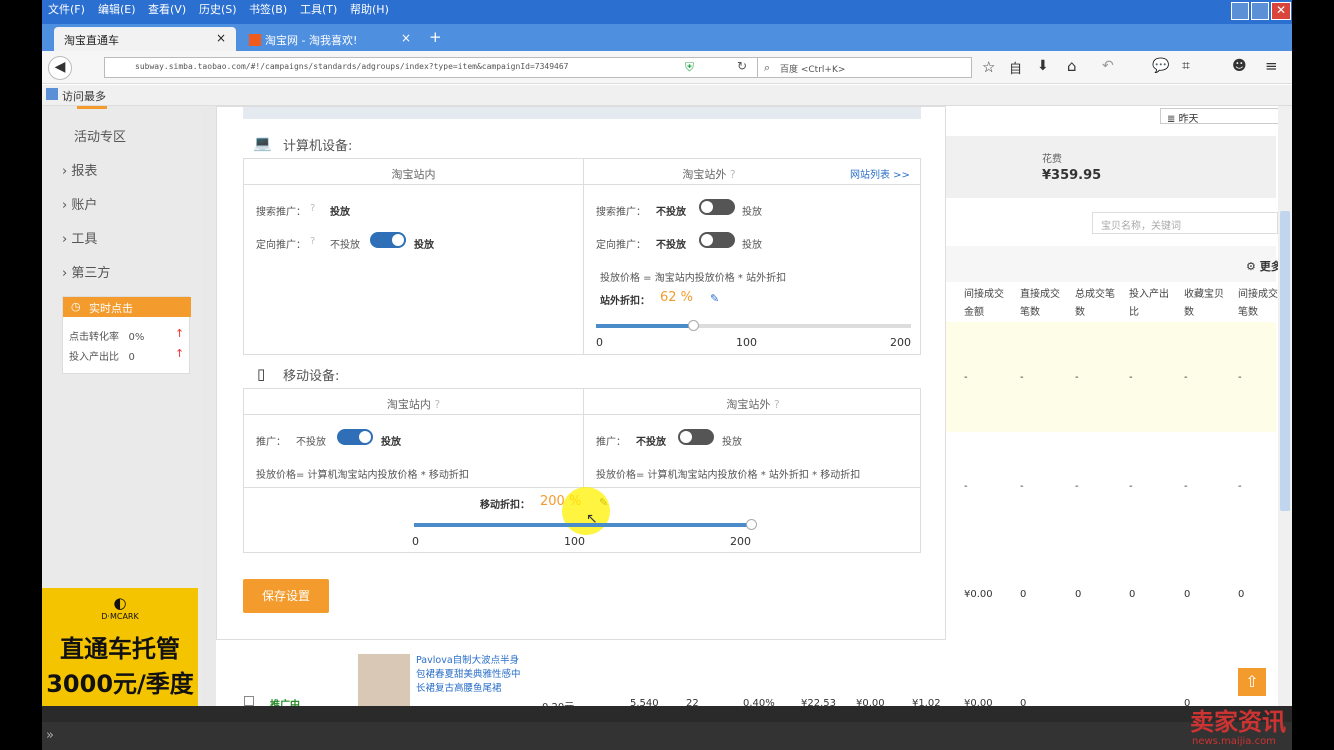  Describe the element at coordinates (249, 701) in the screenshot. I see `row-checkbox` at that location.